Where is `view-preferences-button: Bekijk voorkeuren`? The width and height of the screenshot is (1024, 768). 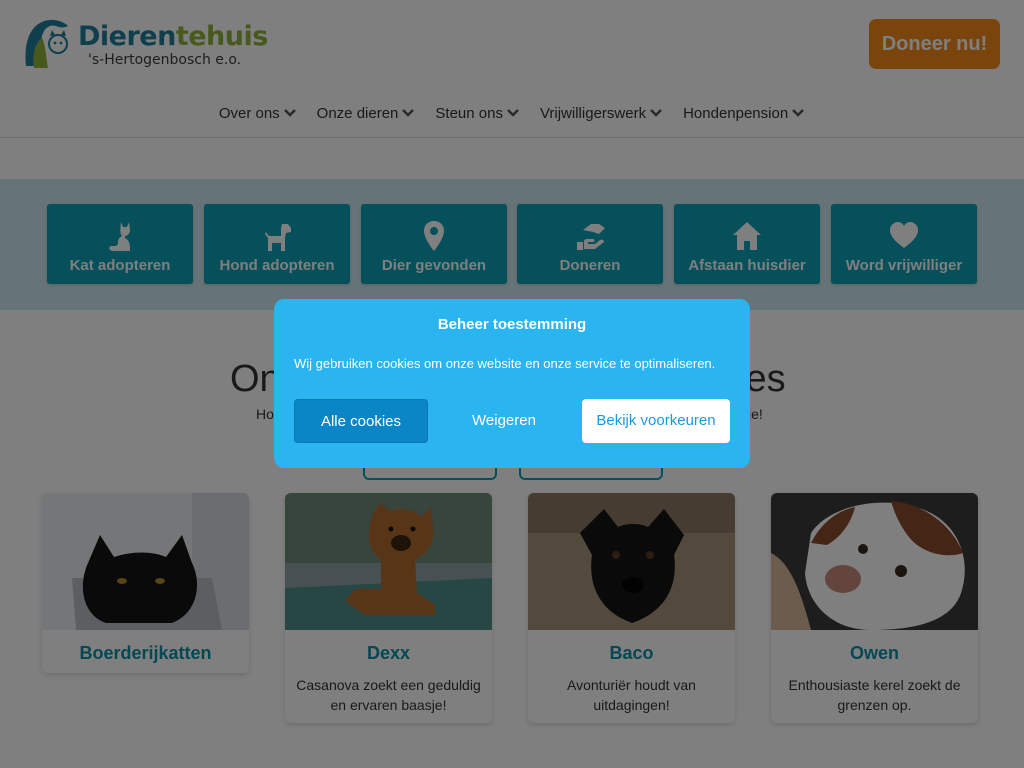
view-preferences-button: Bekijk voorkeuren is located at coordinates (656, 421).